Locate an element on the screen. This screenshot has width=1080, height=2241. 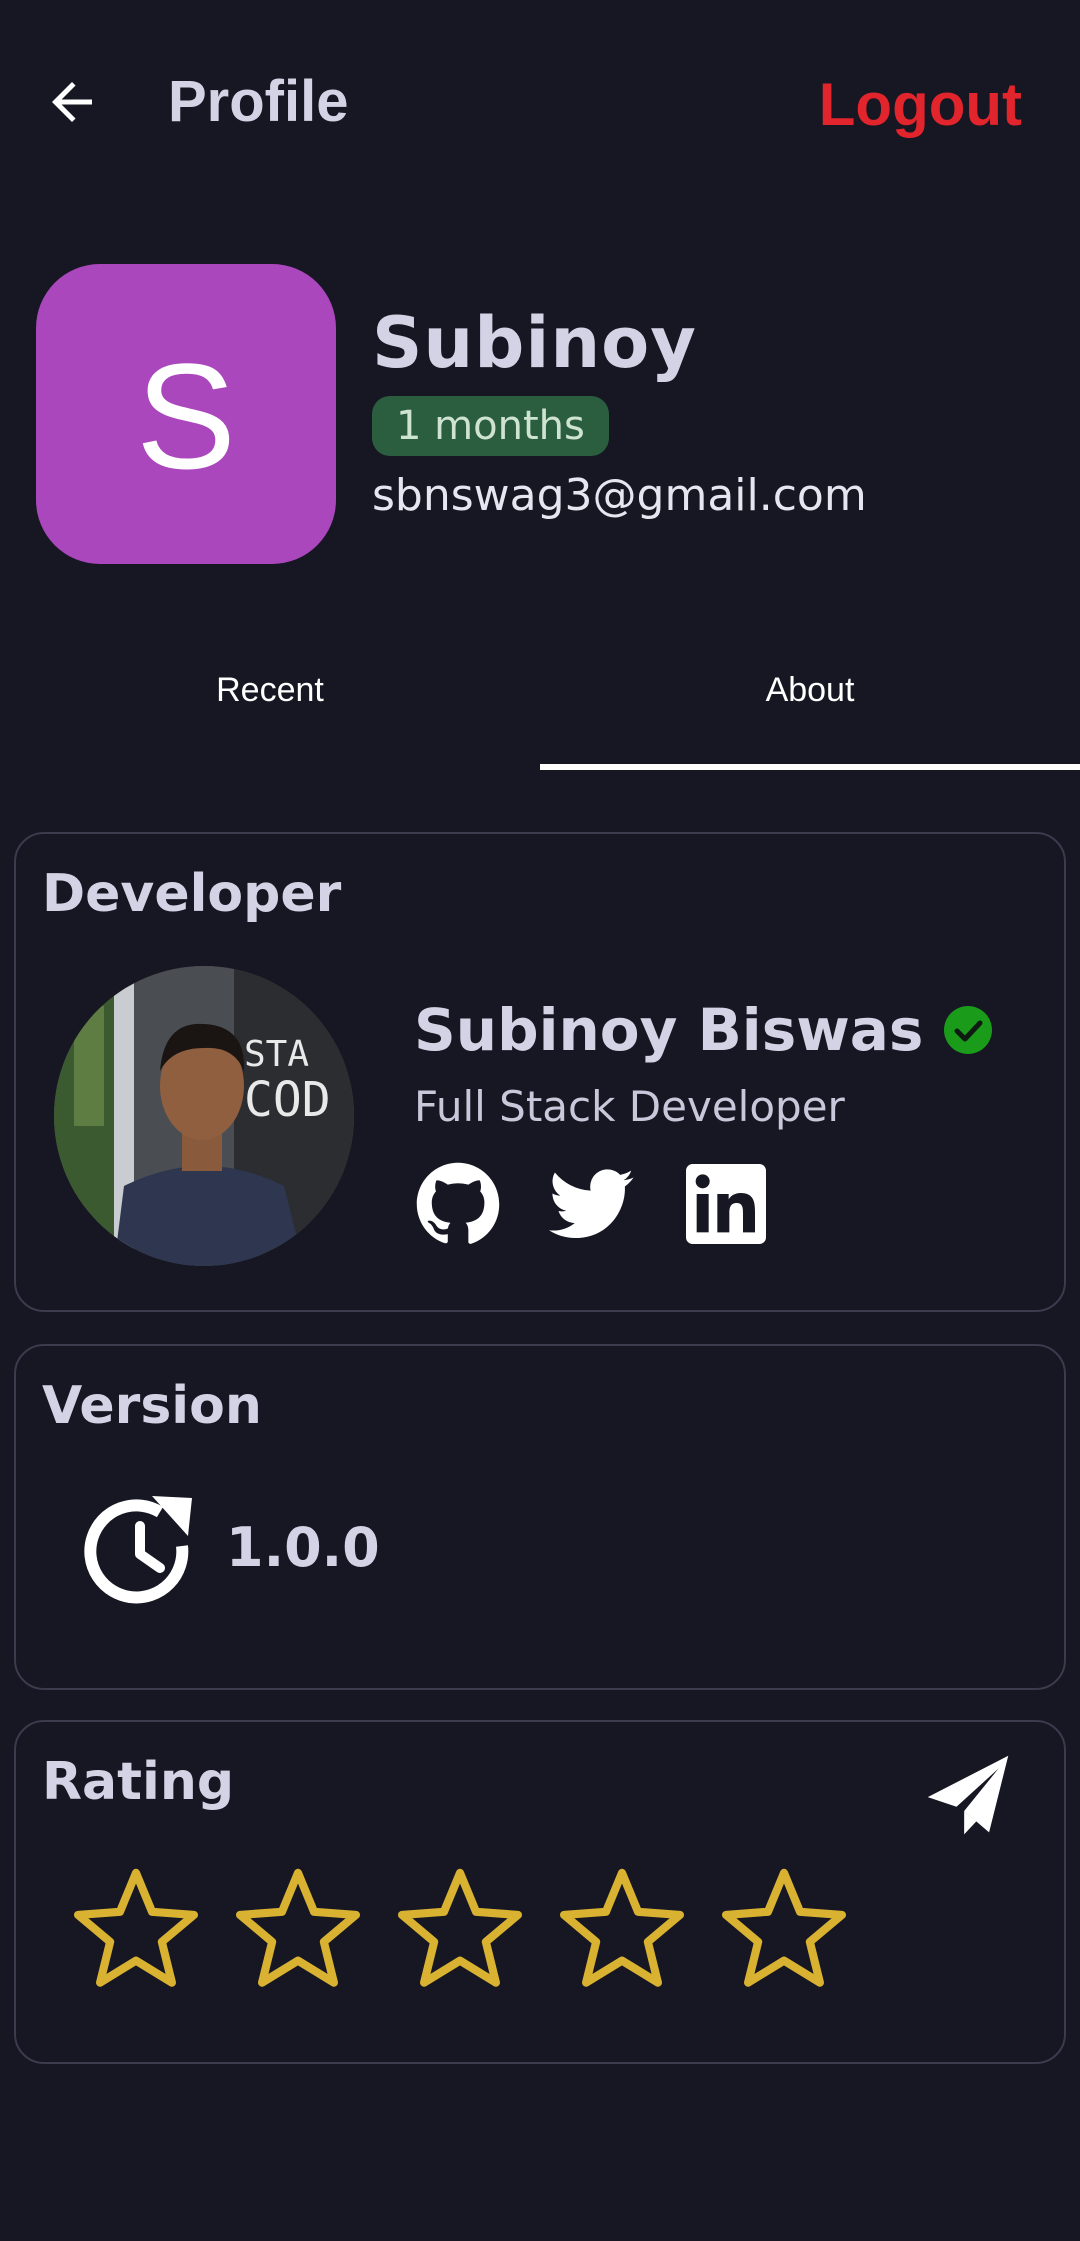
developer-photo-image: STA COD is located at coordinates (204, 1116).